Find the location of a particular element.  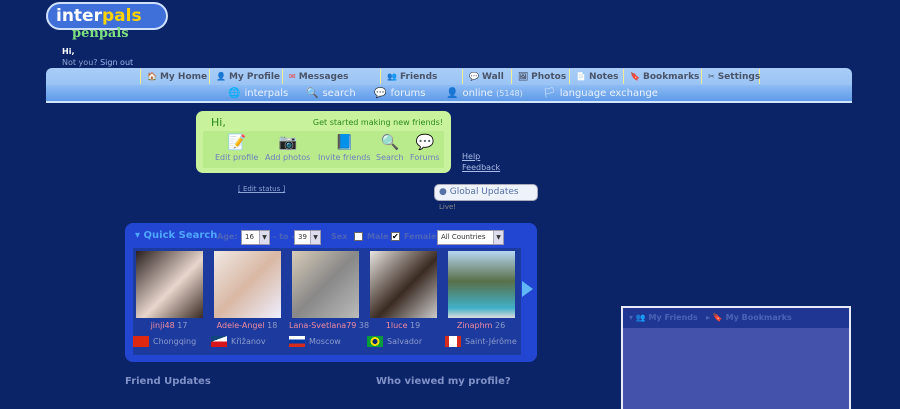

invite-friends-action: 📘 Invite friends is located at coordinates (344, 147).